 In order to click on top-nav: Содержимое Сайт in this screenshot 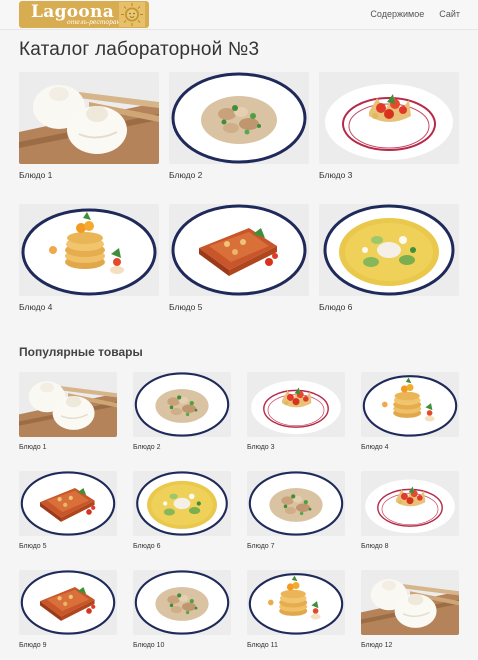, I will do `click(415, 14)`.